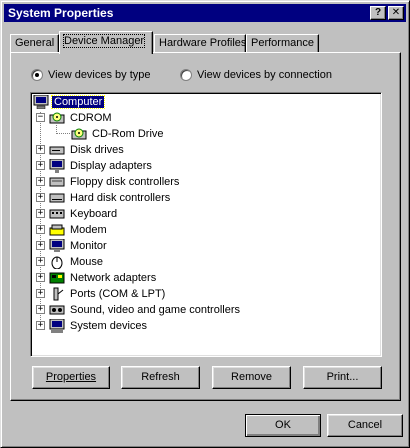 This screenshot has width=410, height=448. I want to click on mouse-icon, so click(57, 262).